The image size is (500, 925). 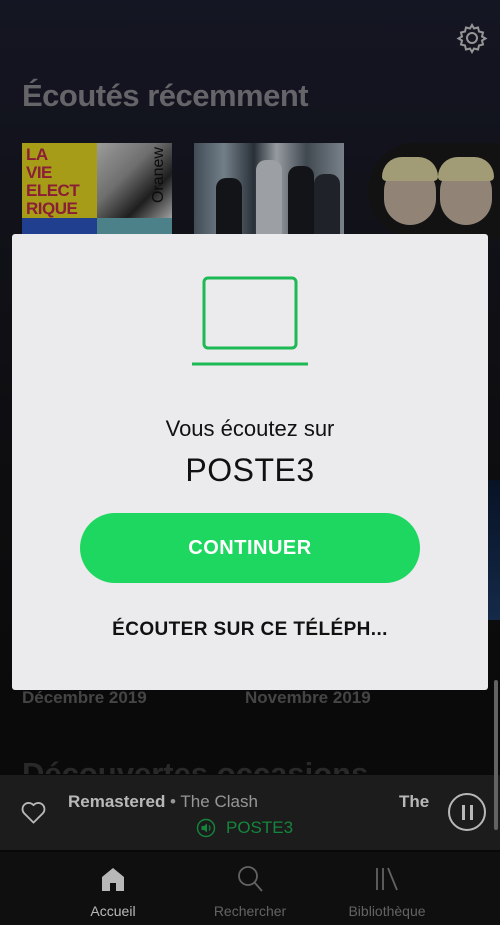 I want to click on continue-button: CONTINUER, so click(x=250, y=548).